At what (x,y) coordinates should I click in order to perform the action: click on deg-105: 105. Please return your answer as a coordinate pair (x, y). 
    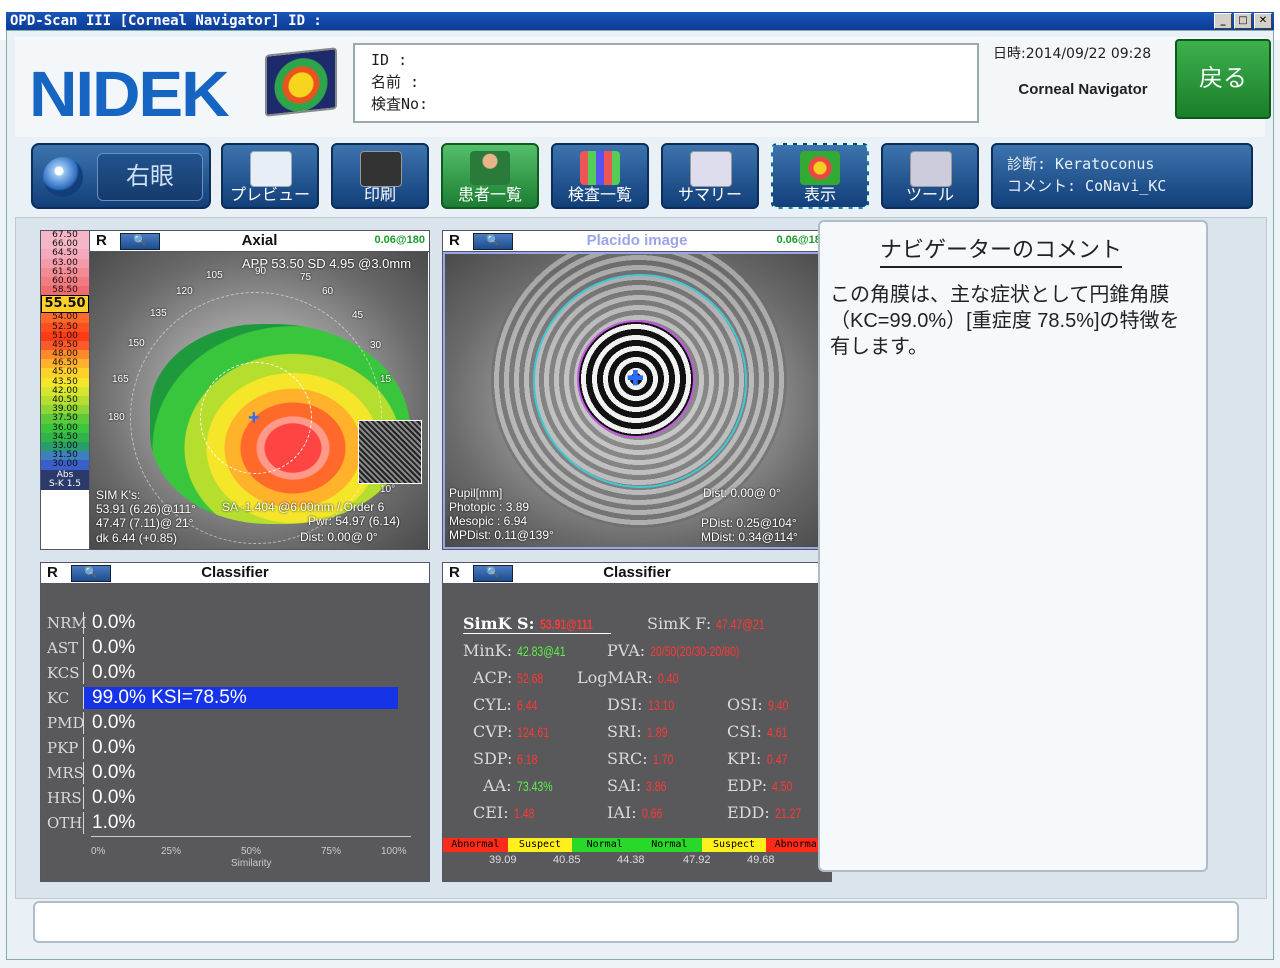
    Looking at the image, I should click on (214, 275).